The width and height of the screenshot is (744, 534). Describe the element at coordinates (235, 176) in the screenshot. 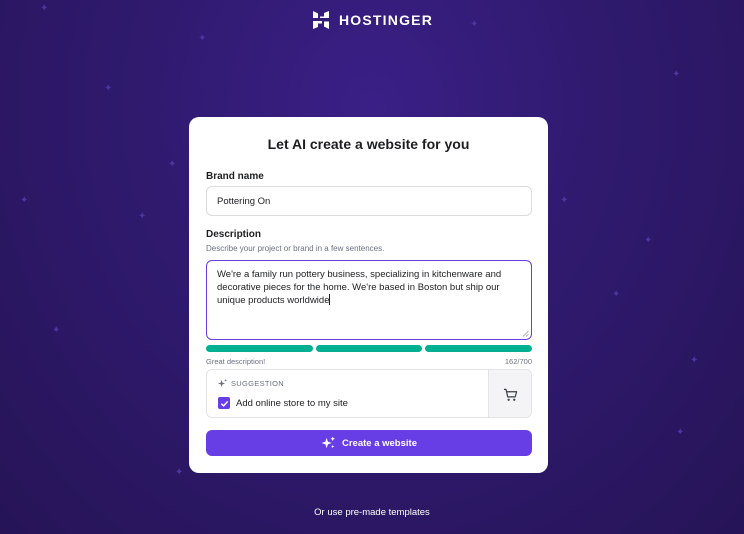

I see `brand-name-label: Brand name` at that location.